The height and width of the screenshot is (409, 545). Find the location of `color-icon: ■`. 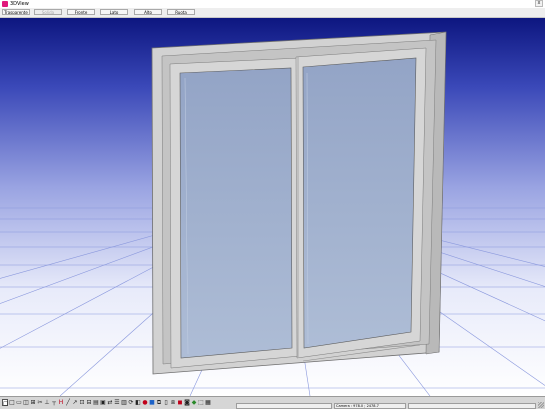

color-icon: ■ is located at coordinates (152, 402).